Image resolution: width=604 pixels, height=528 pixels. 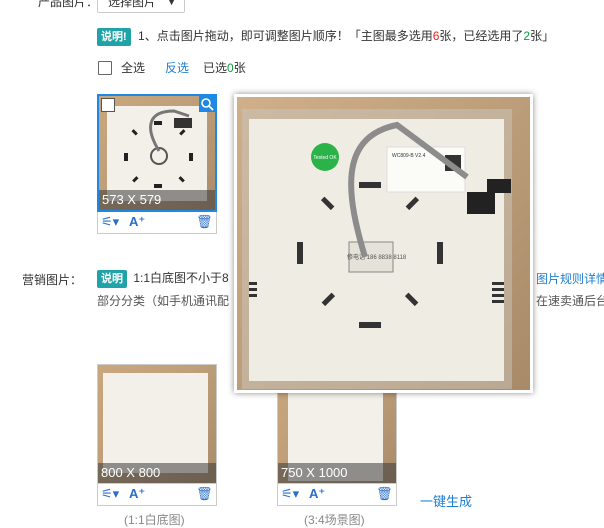 I want to click on tip-text-before: 1、点击图片拖动，即可调整图片顺序！「主图最多选用, so click(x=285, y=36).